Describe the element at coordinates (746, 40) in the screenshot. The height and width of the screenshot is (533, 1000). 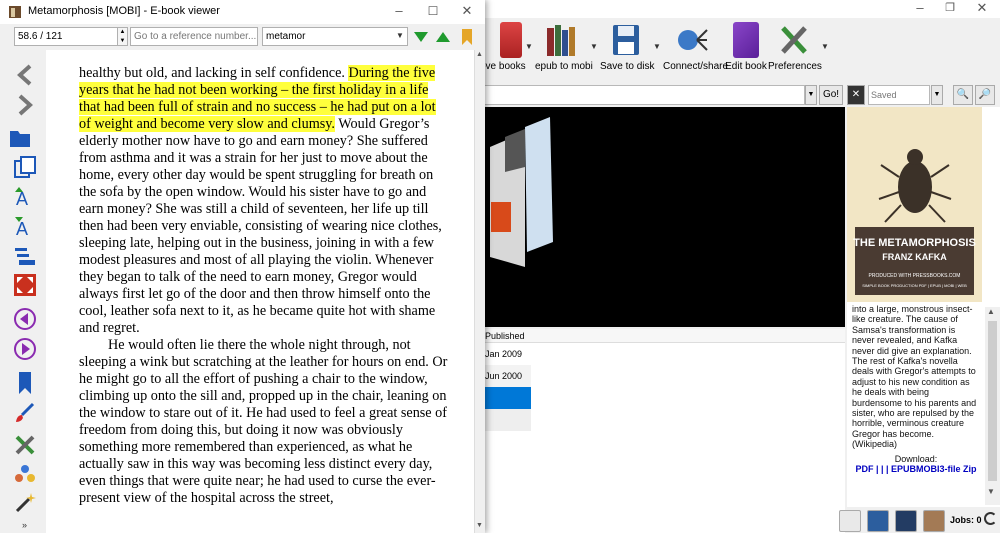
I see `edit-book-icon` at that location.